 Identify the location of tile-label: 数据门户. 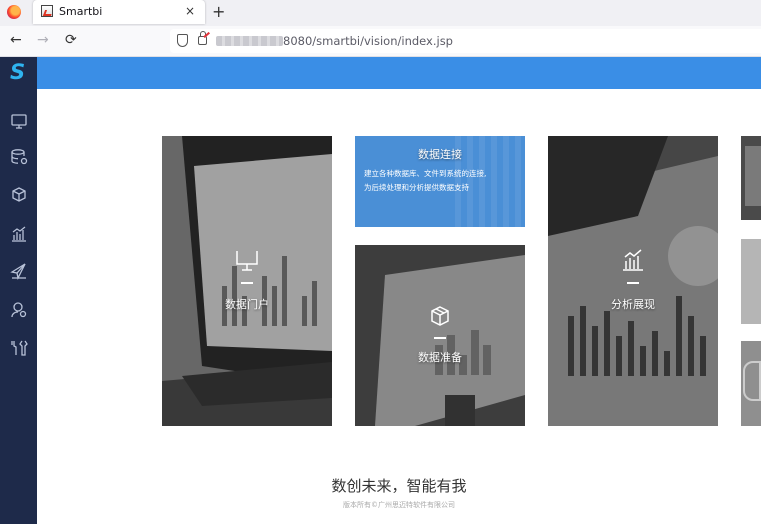
(247, 304).